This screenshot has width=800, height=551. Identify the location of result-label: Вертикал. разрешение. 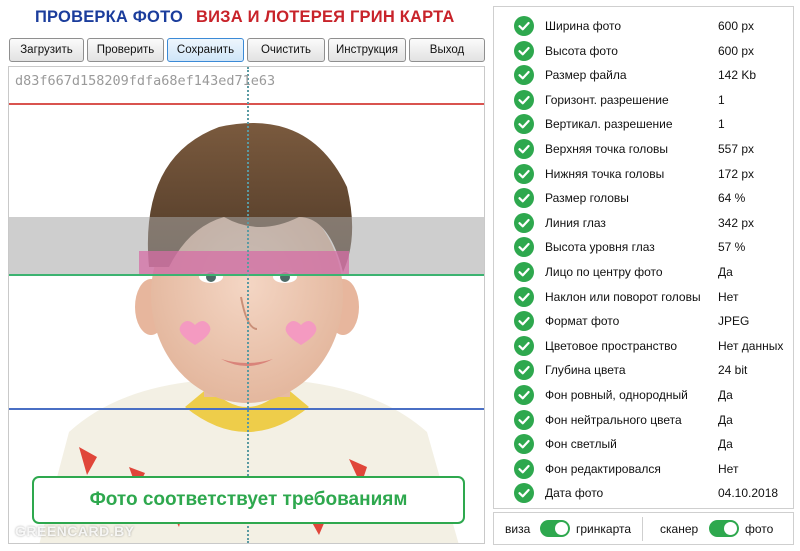
(609, 124).